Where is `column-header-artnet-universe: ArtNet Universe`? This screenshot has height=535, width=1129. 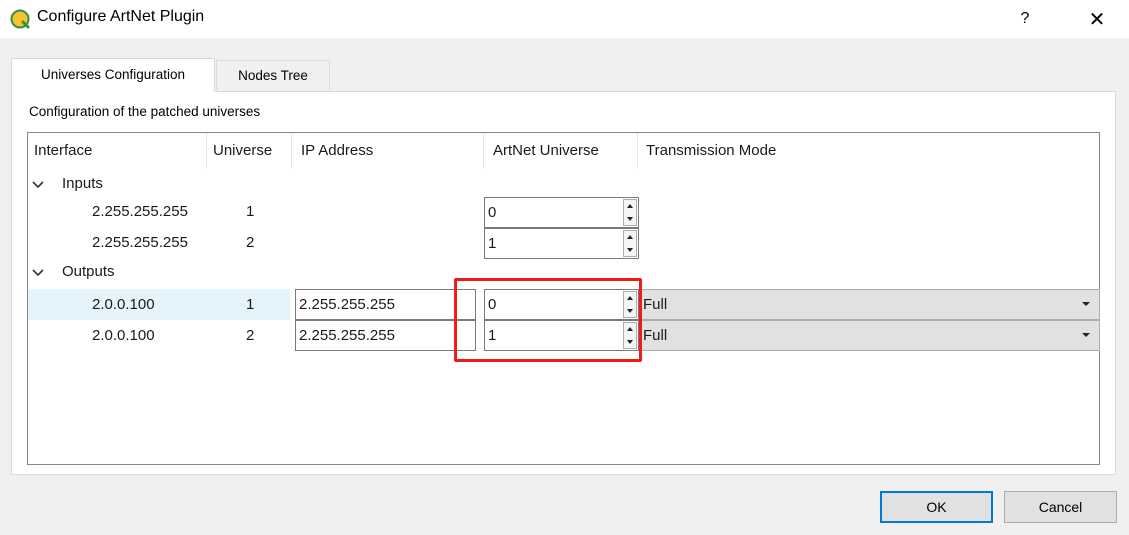 column-header-artnet-universe: ArtNet Universe is located at coordinates (546, 151).